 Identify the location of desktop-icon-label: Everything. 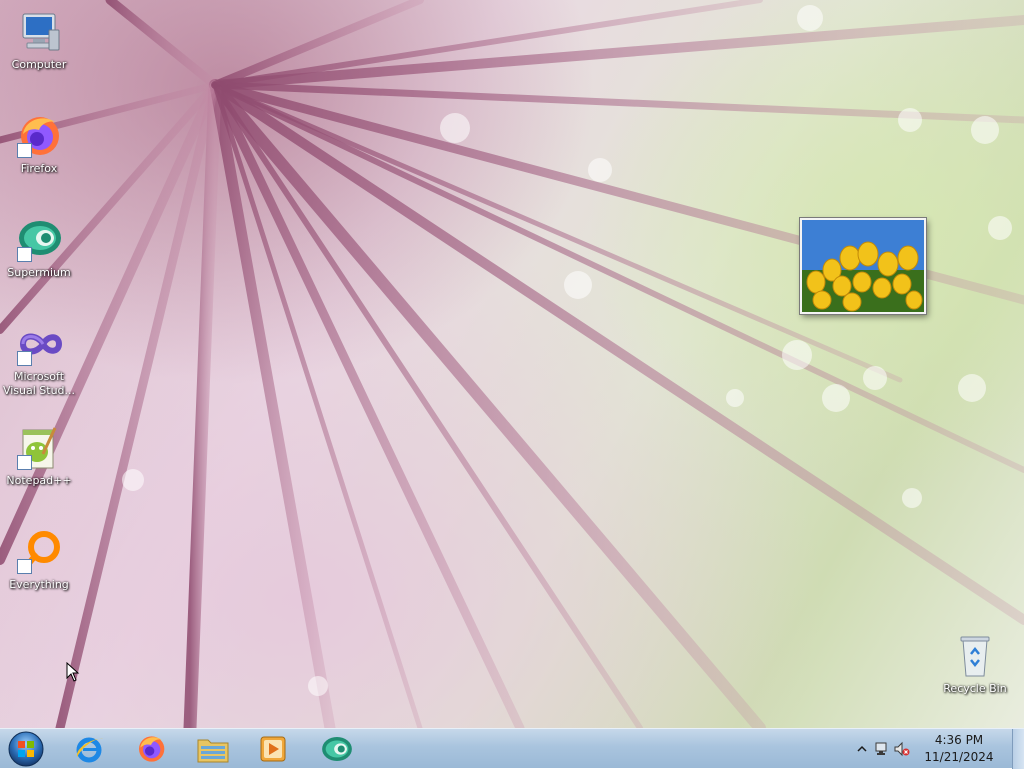
(39, 584).